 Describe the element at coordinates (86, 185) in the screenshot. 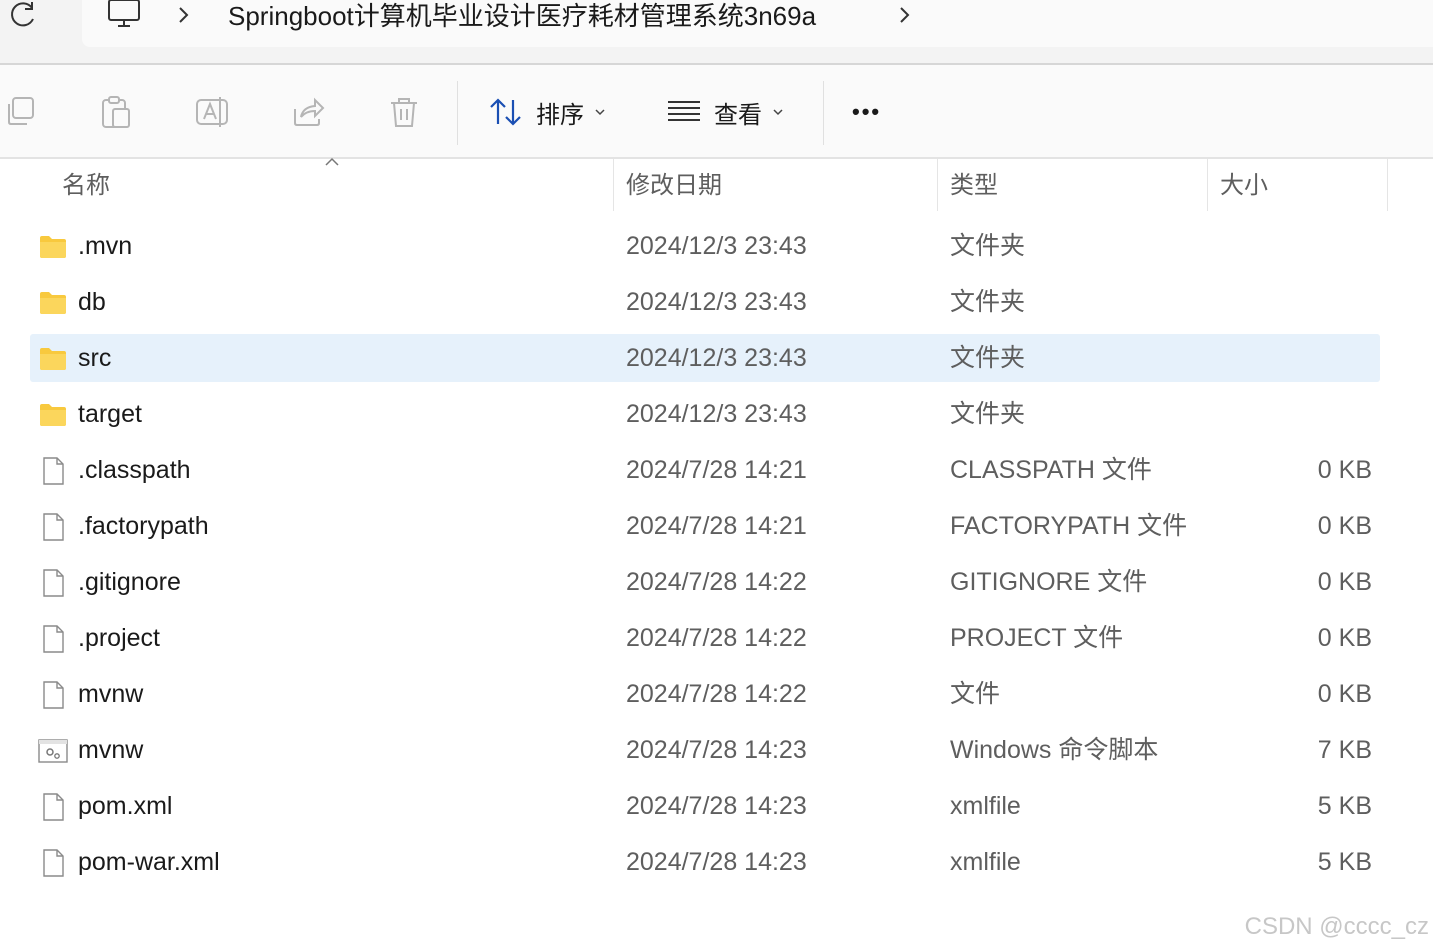

I see `column-header-name: 名称` at that location.